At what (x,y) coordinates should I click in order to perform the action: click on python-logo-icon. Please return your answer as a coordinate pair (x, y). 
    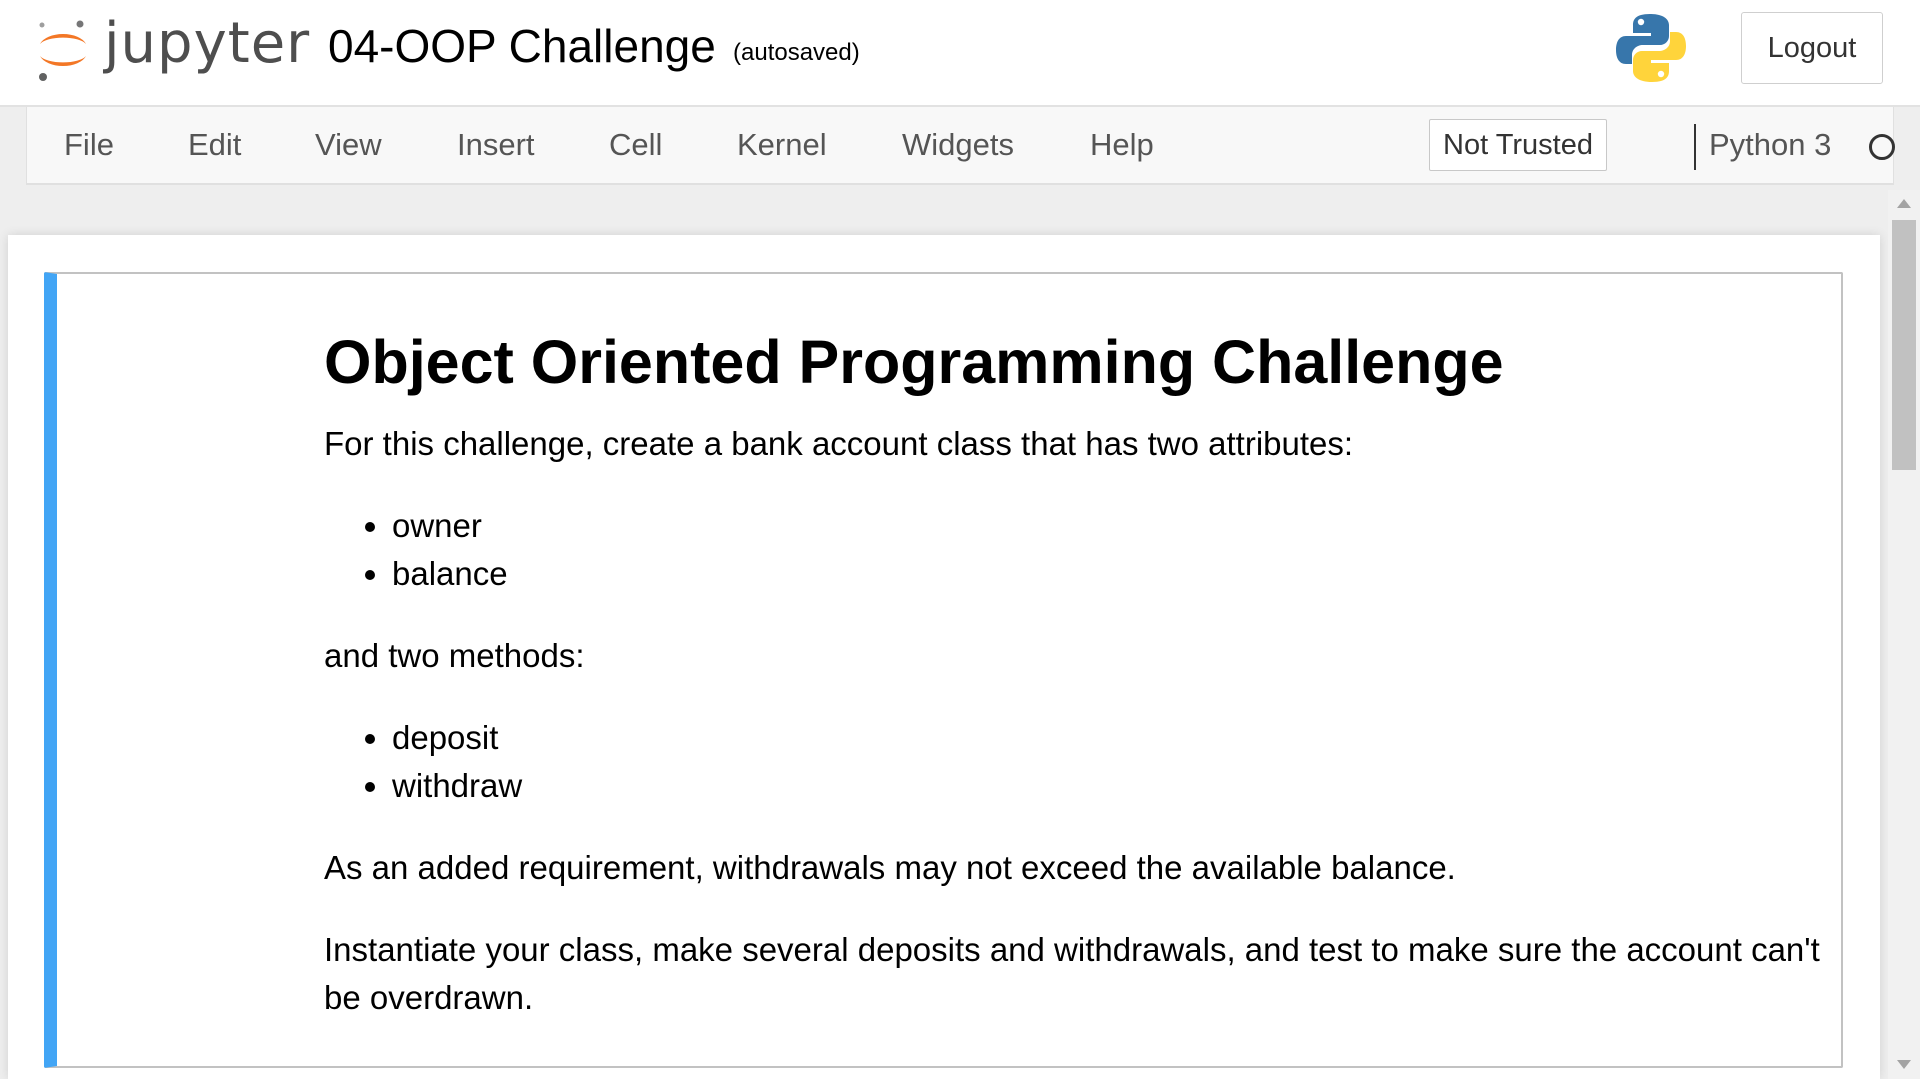
    Looking at the image, I should click on (1651, 48).